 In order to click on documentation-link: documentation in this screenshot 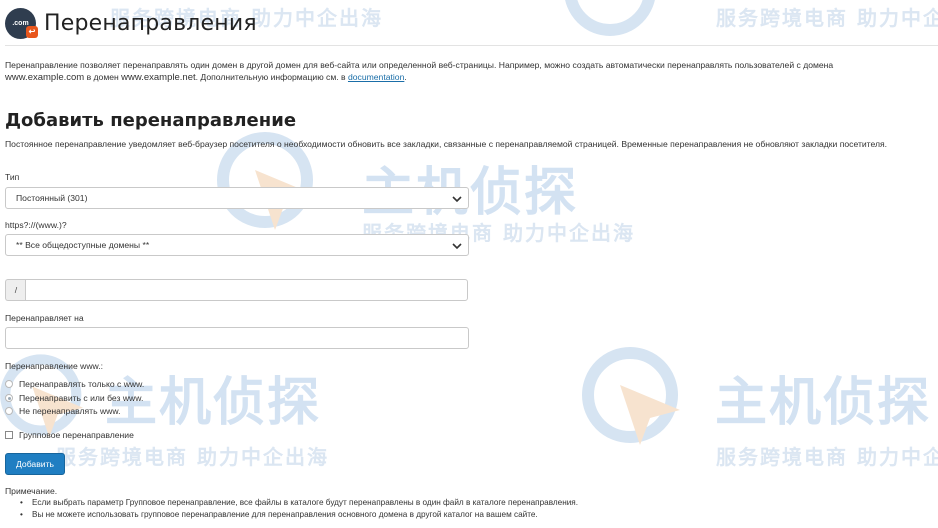, I will do `click(376, 77)`.